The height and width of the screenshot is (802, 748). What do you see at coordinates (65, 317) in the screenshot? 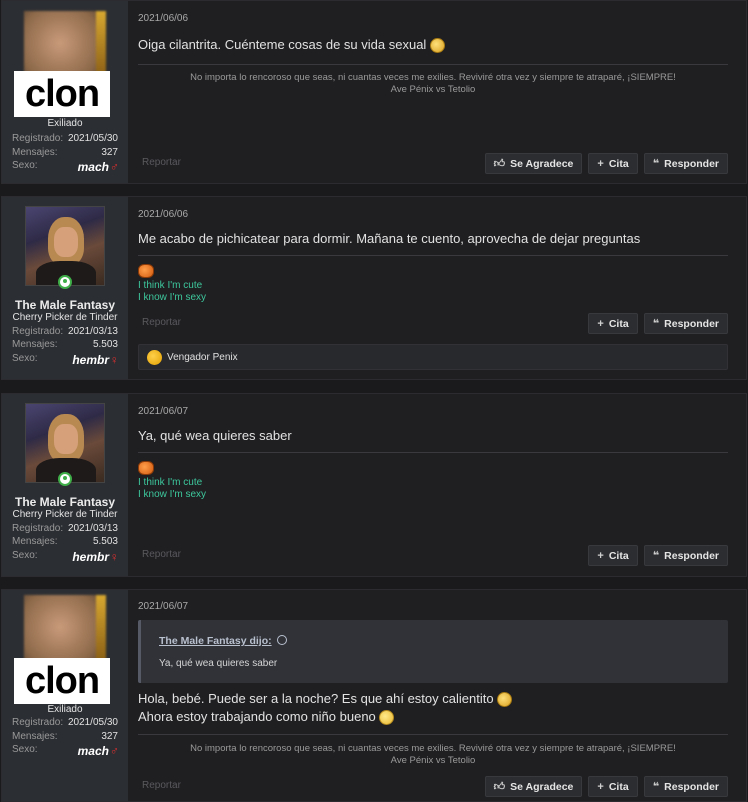
I see `user-title: Cherry Picker de Tinder` at bounding box center [65, 317].